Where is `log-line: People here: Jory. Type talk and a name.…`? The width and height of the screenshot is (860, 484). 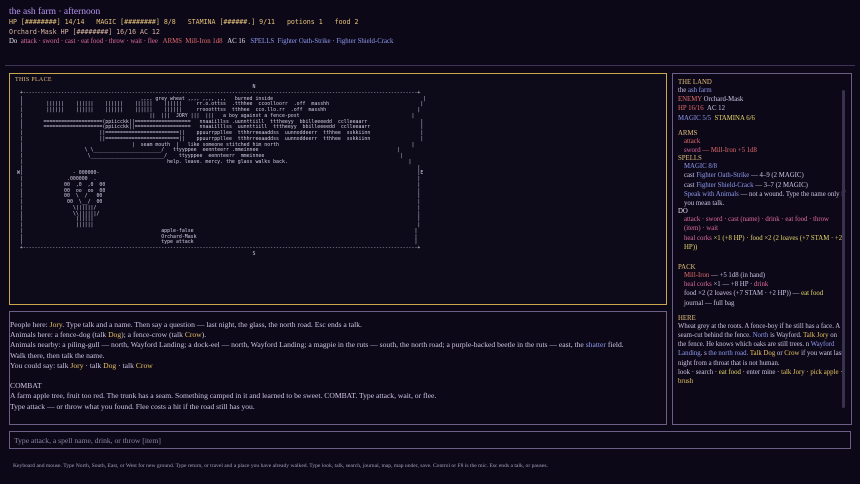
log-line: People here: Jory. Type talk and a name.… is located at coordinates (186, 324).